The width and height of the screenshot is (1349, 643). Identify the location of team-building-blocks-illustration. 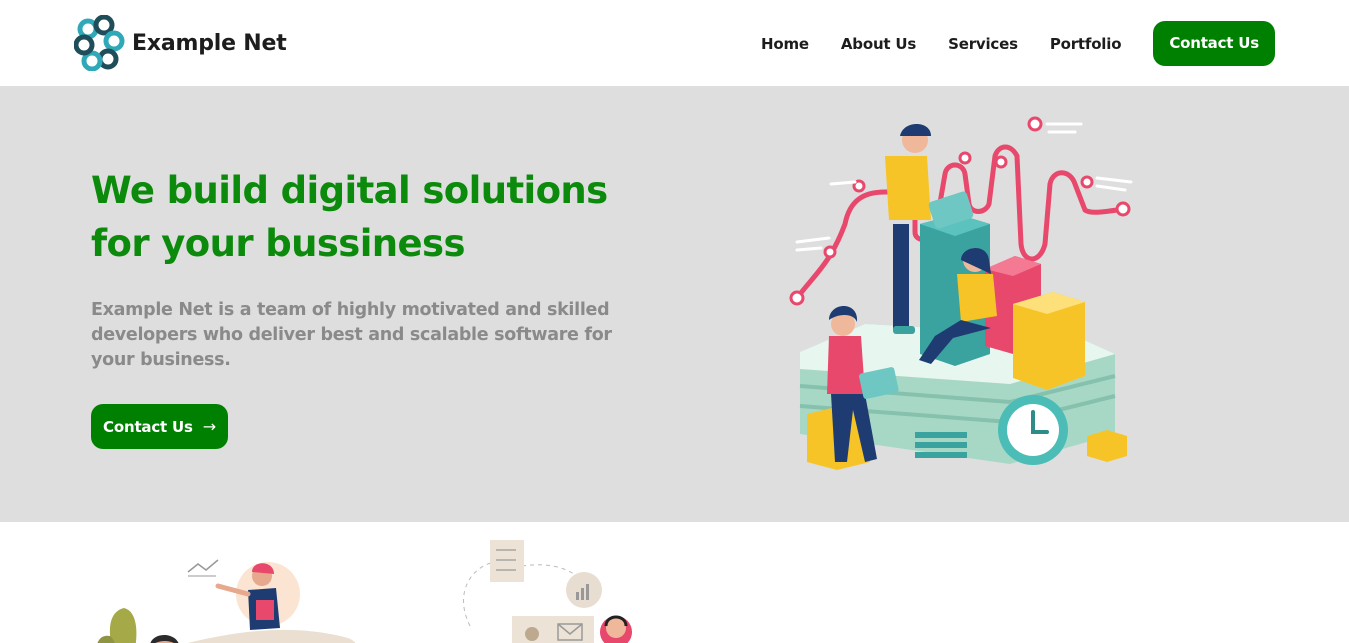
(961, 293).